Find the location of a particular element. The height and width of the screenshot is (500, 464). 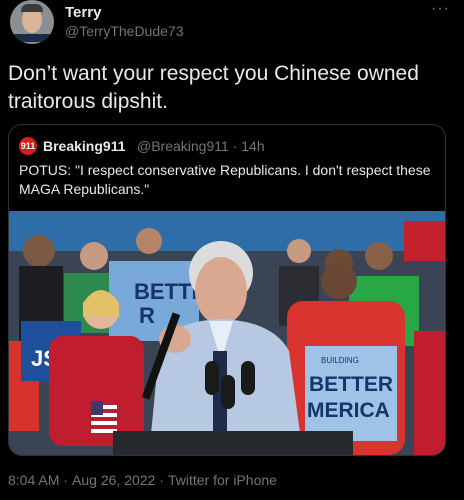

sign-right-text-1: BETTER is located at coordinates (351, 384).